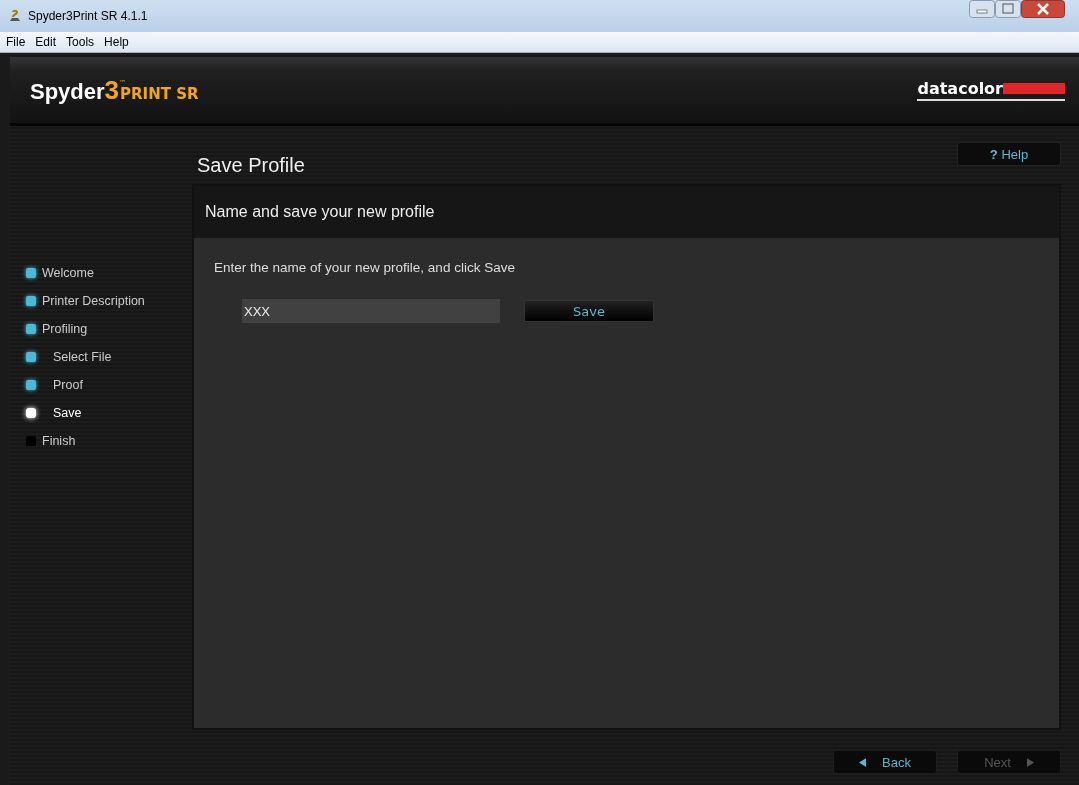  Describe the element at coordinates (82, 357) in the screenshot. I see `step-label: Select File` at that location.